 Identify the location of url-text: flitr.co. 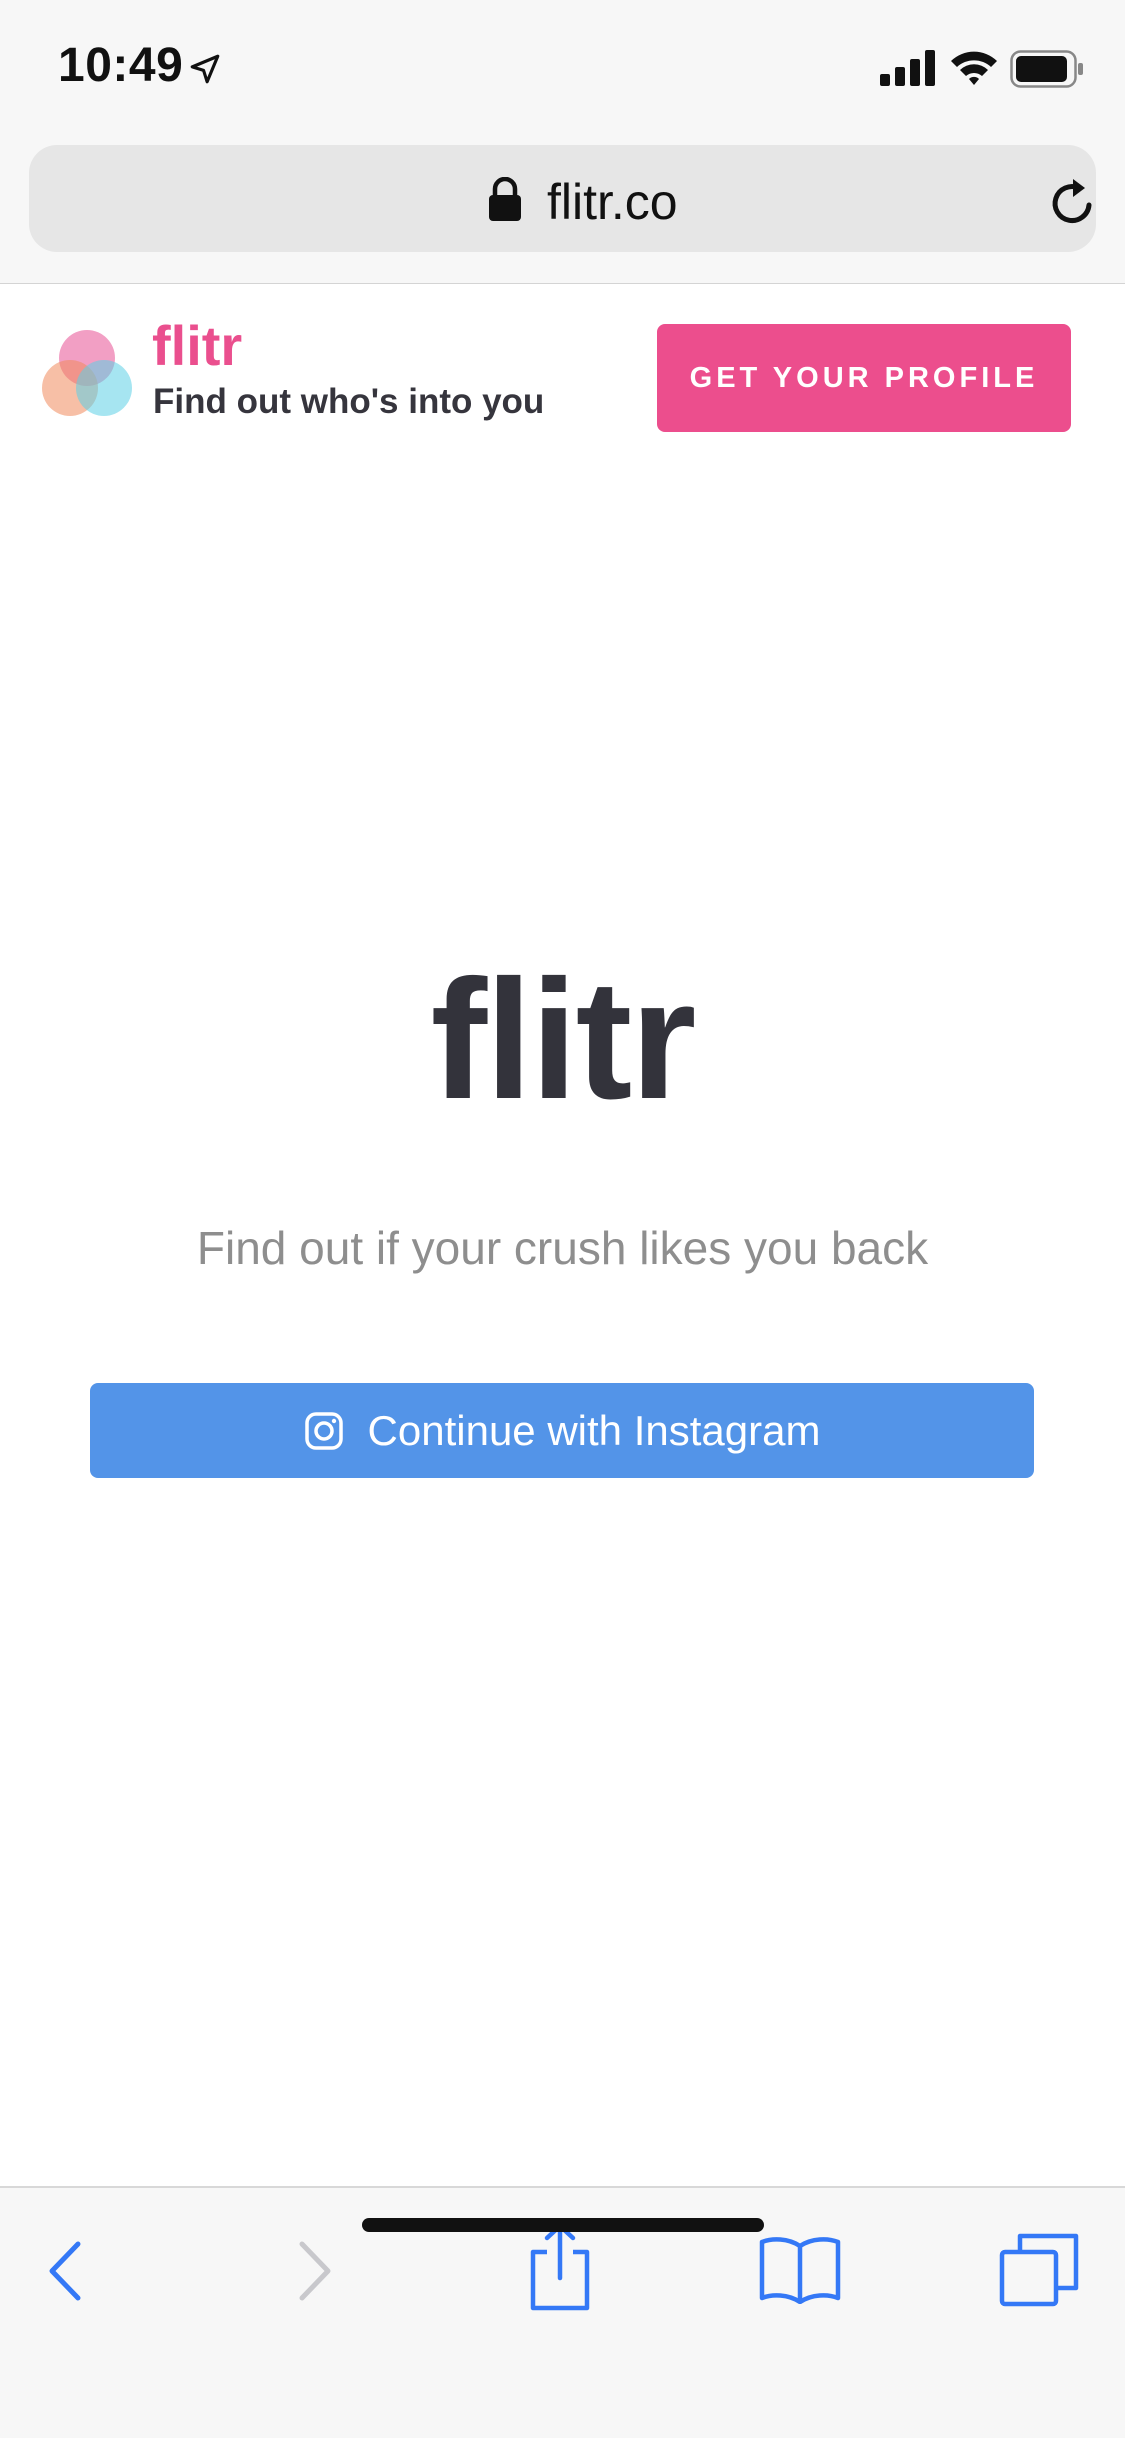
(612, 202).